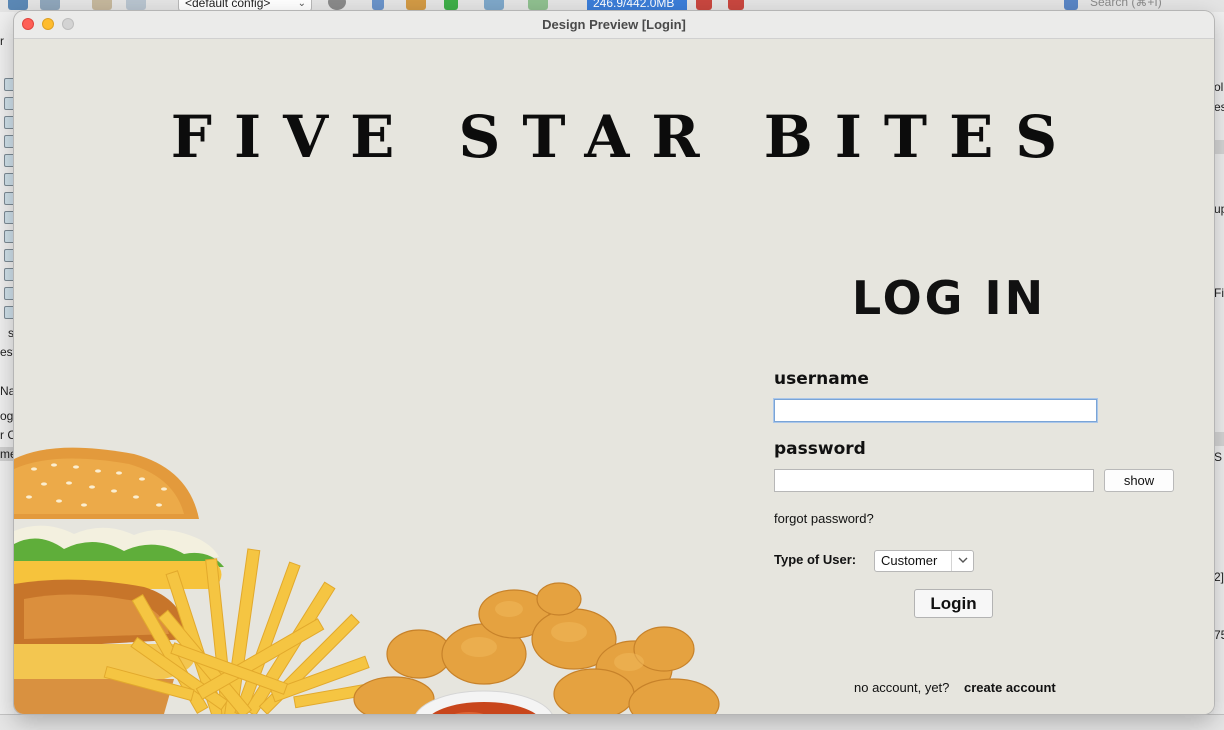 This screenshot has width=1224, height=730. Describe the element at coordinates (824, 518) in the screenshot. I see `forgot-password-link: forgot password?` at that location.